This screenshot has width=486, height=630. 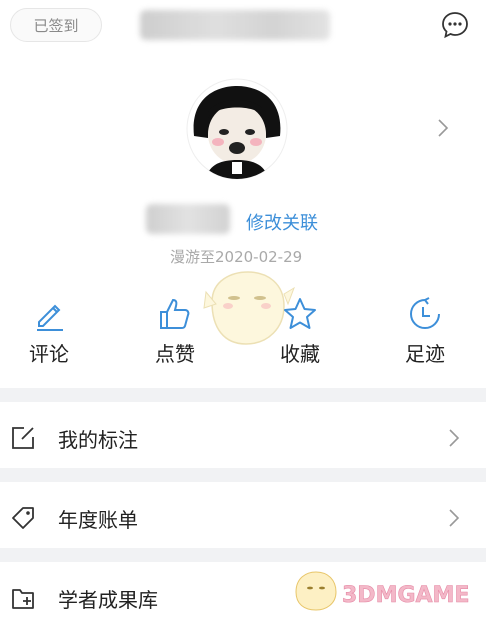 What do you see at coordinates (49, 354) in the screenshot?
I see `action-comment-label: 评论` at bounding box center [49, 354].